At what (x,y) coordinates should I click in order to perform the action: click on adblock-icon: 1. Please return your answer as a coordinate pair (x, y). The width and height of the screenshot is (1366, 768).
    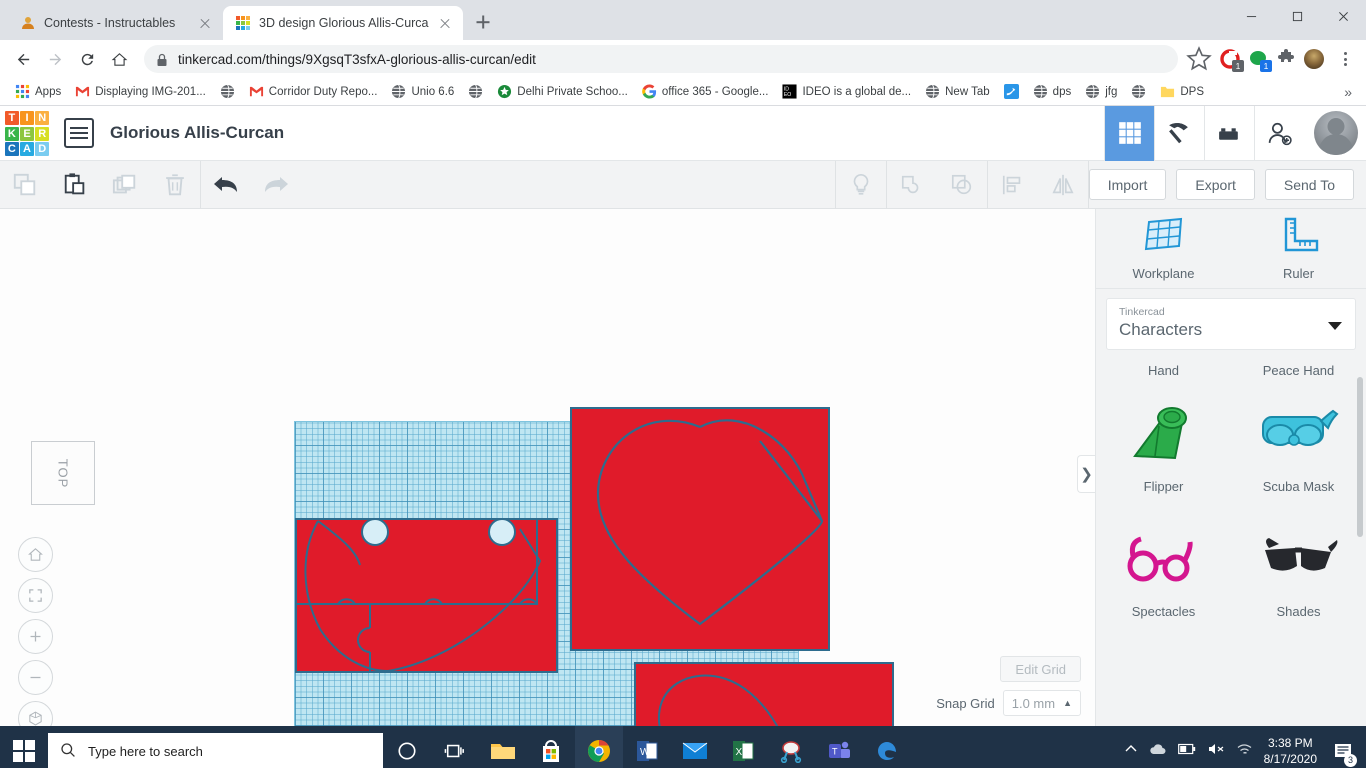
    Looking at the image, I should click on (1232, 60).